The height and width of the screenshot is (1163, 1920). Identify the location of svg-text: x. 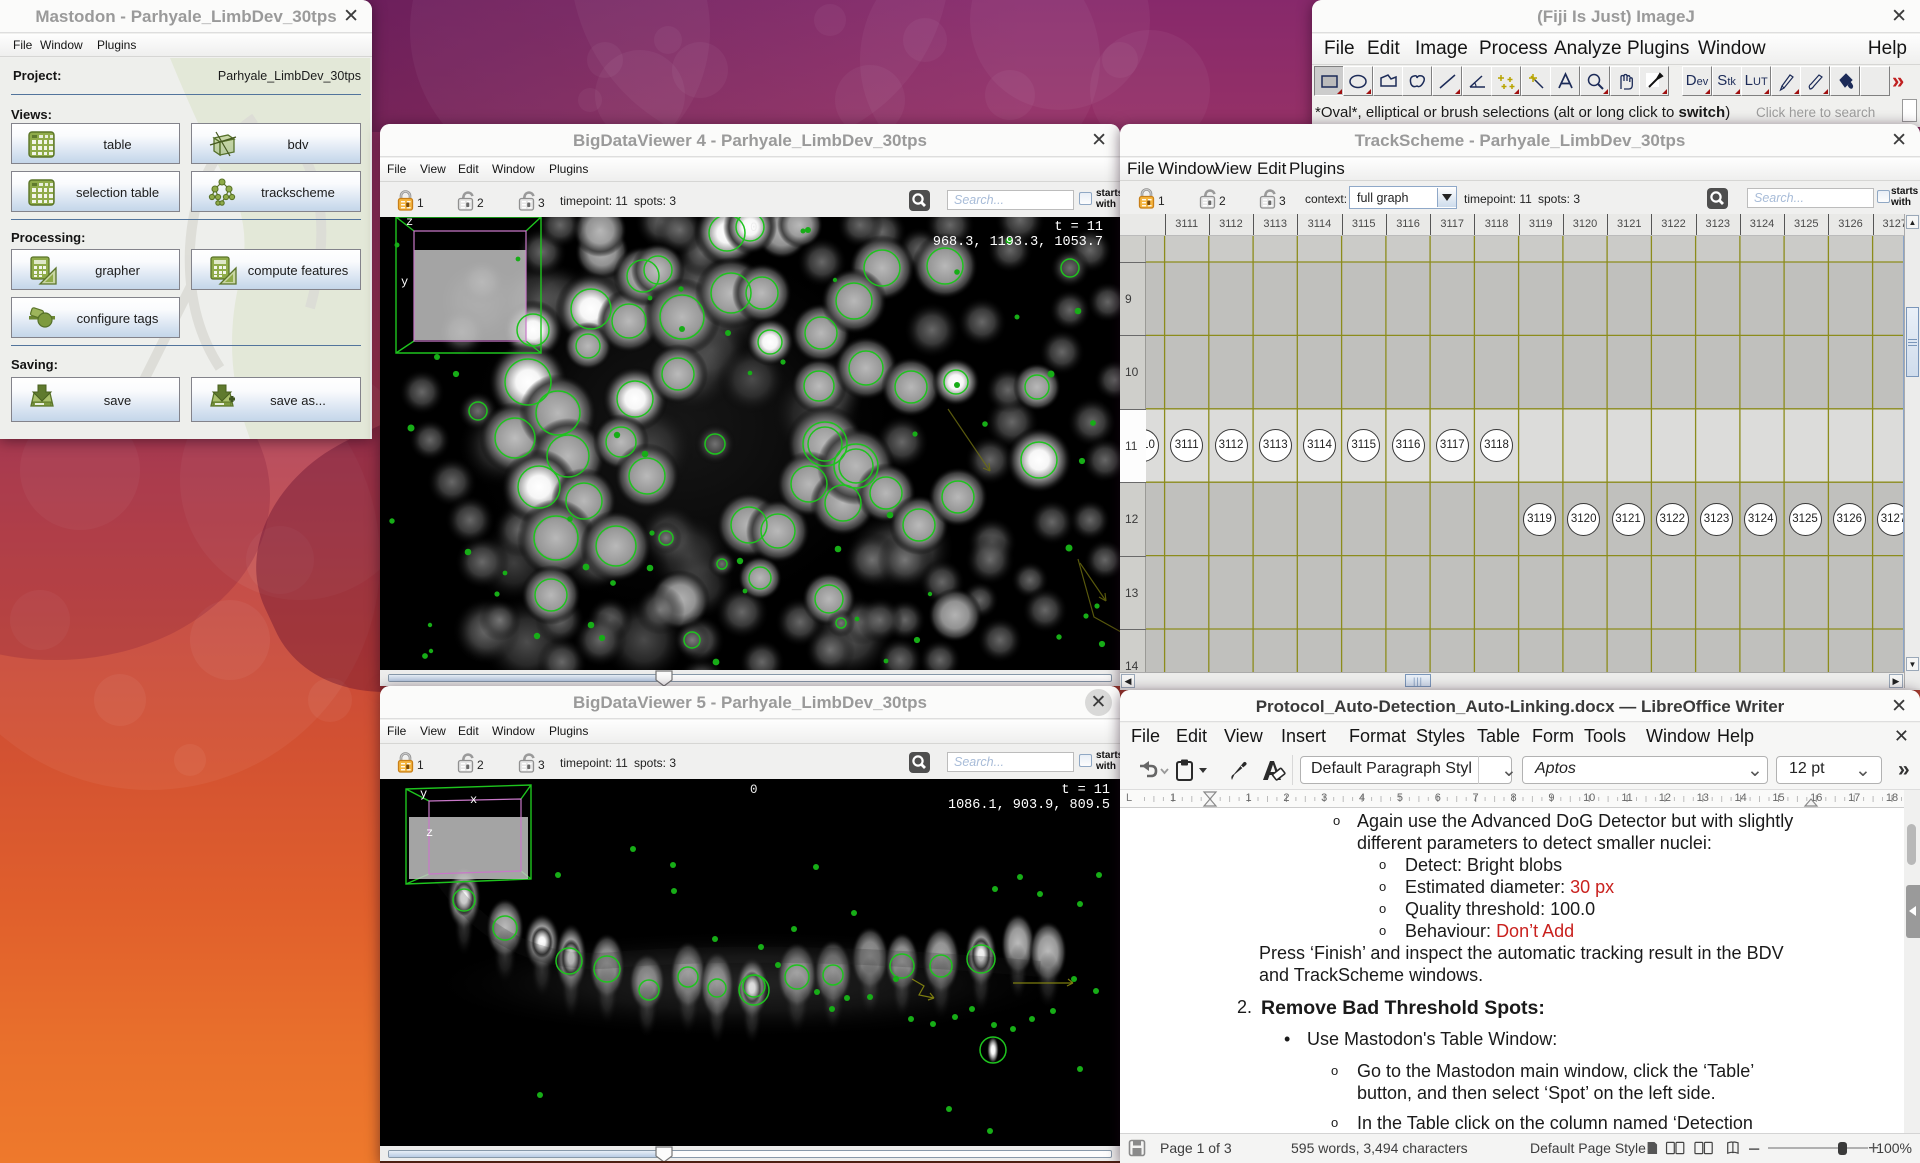
(473, 800).